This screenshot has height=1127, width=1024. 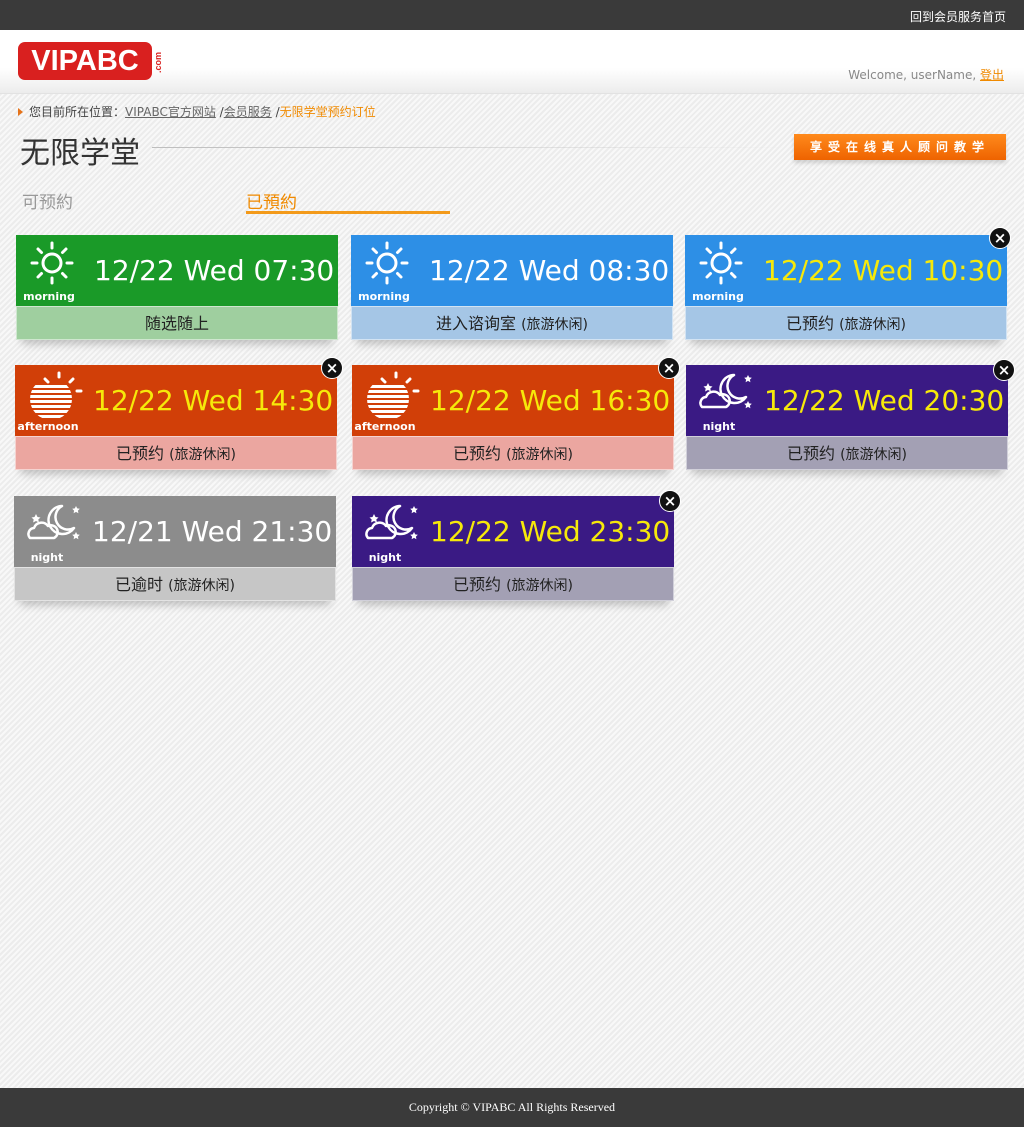 I want to click on footer: Copyright © VIPABC All Rights Reserved, so click(x=512, y=1107).